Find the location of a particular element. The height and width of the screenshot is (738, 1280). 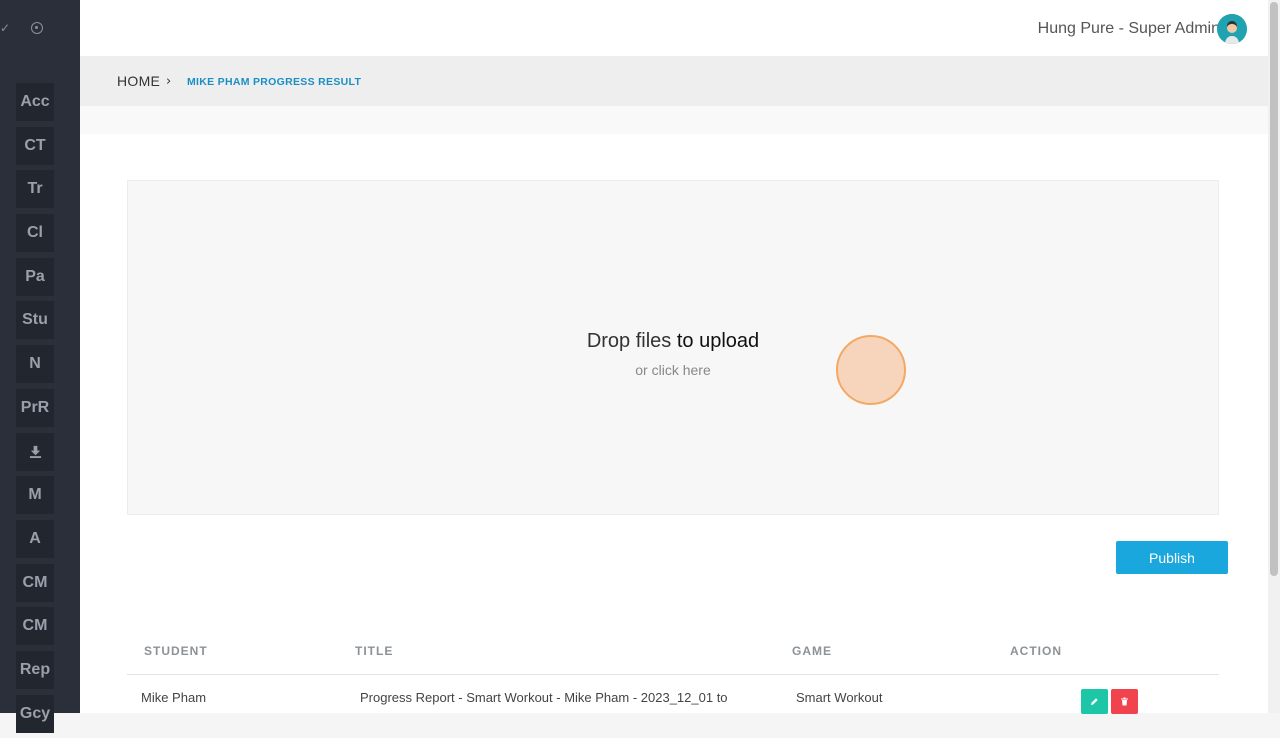

sidebar-item-label: Cl is located at coordinates (35, 233).